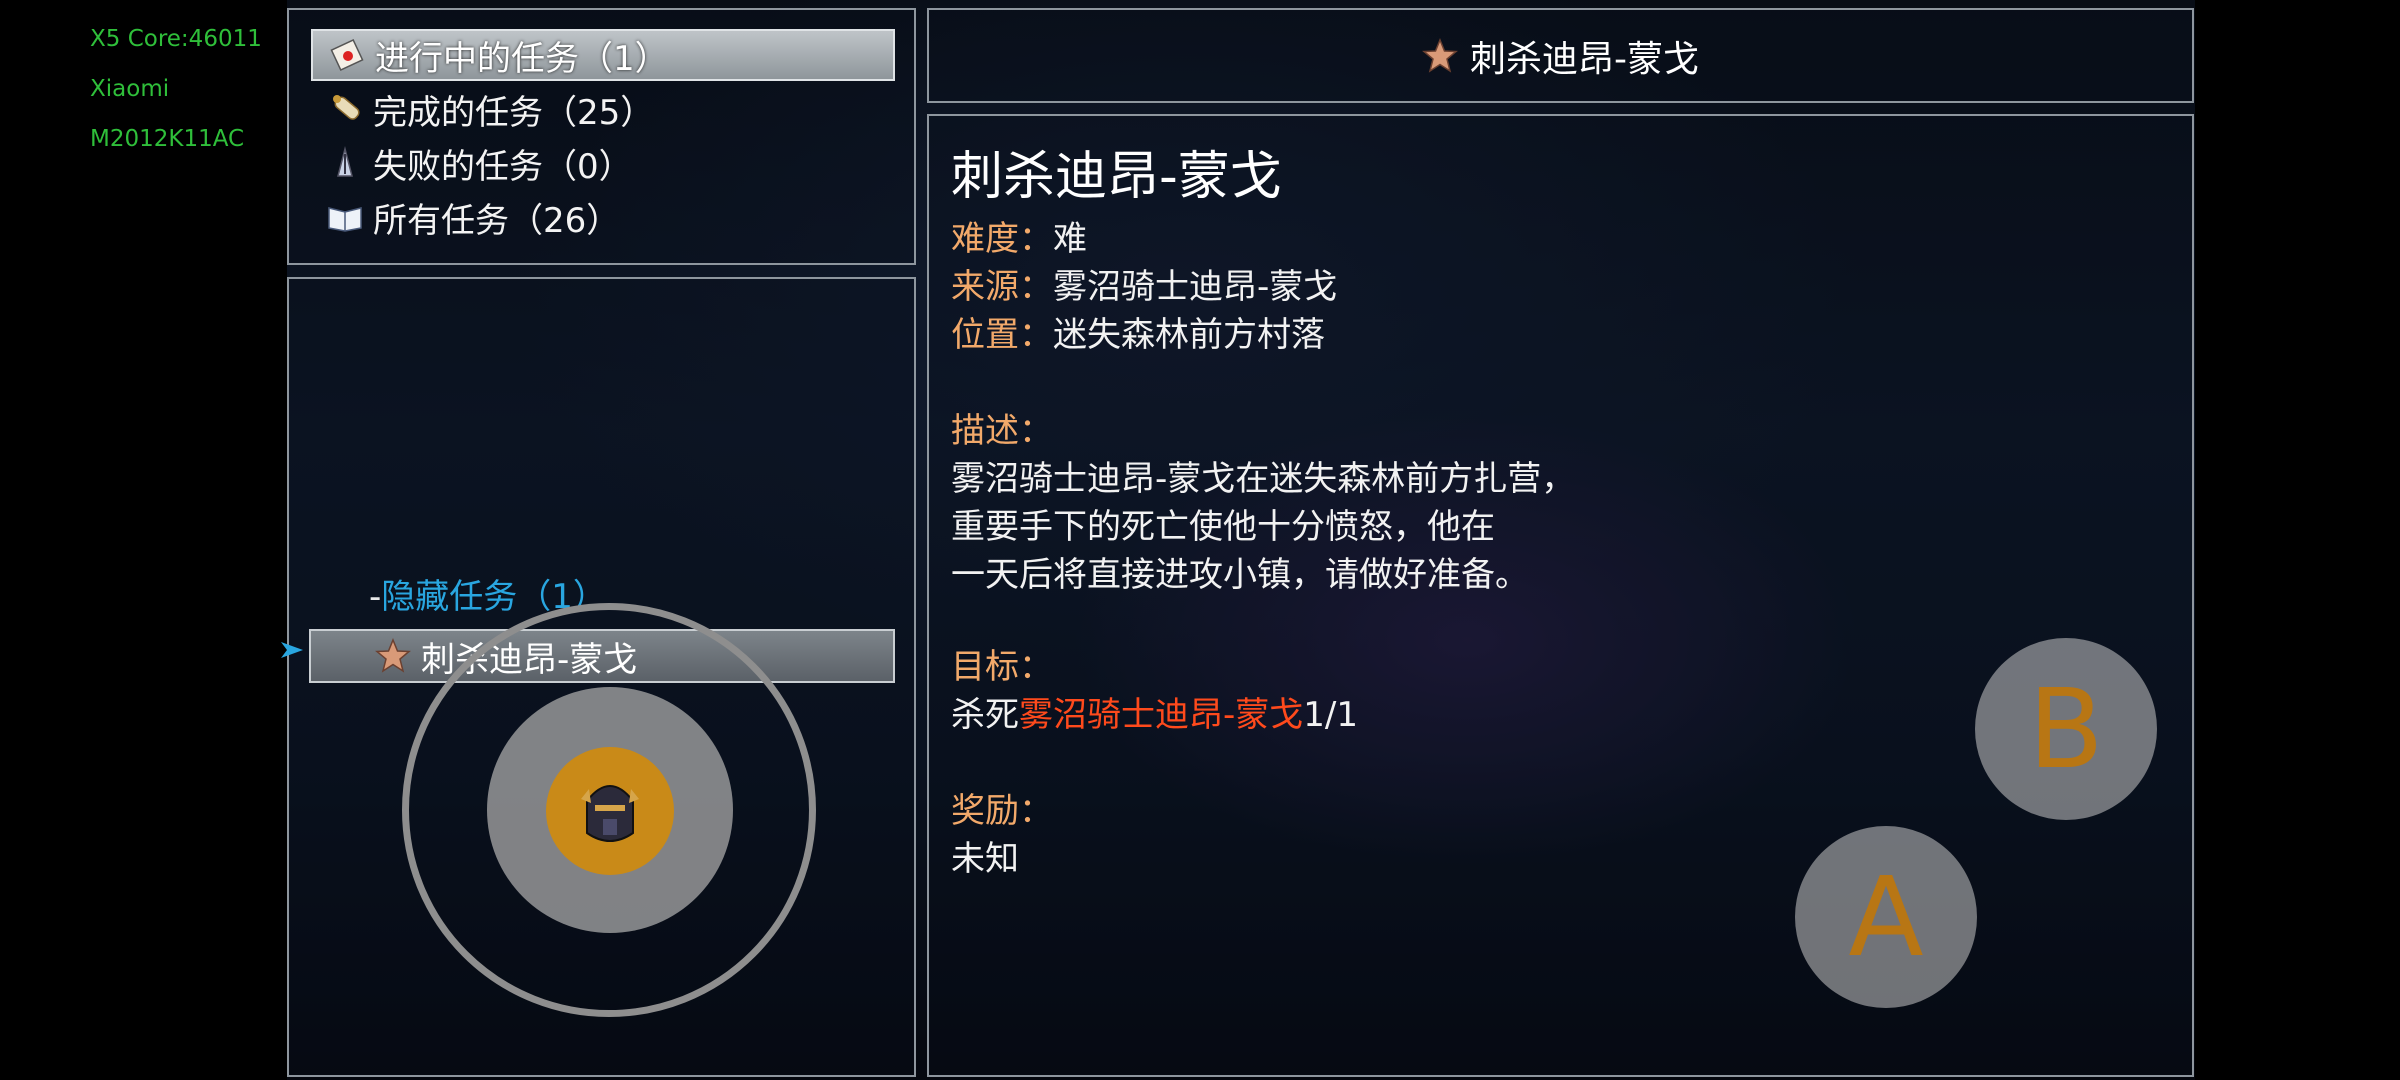  I want to click on open-book-icon, so click(345, 217).